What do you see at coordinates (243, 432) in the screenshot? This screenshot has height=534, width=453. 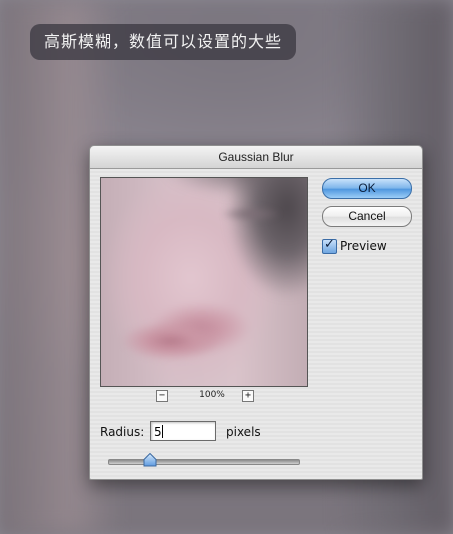 I see `radius-units-label: pixels` at bounding box center [243, 432].